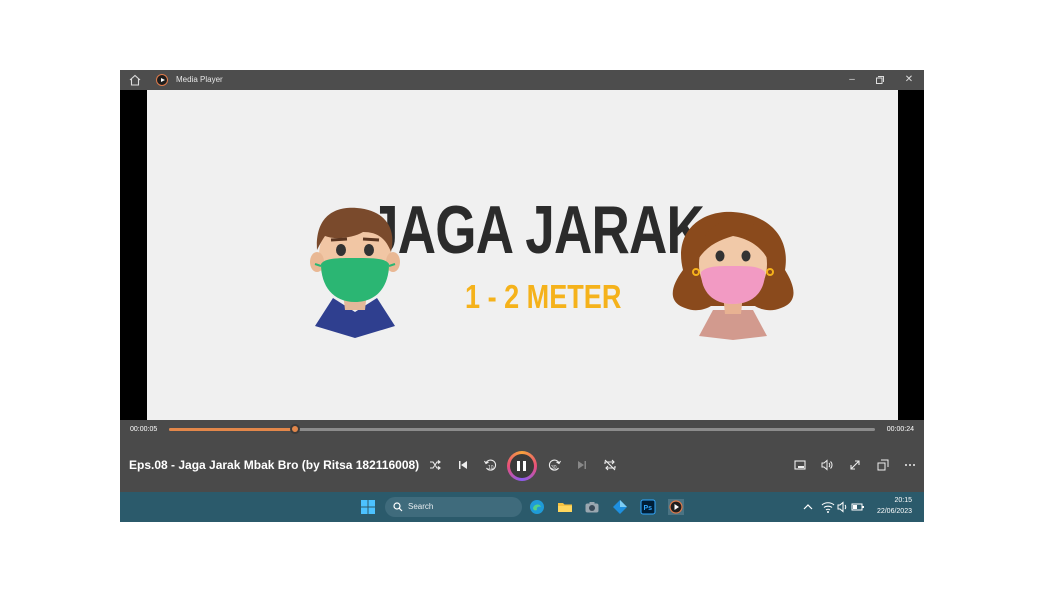 The width and height of the screenshot is (1063, 591). What do you see at coordinates (565, 507) in the screenshot?
I see `file-explorer-icon` at bounding box center [565, 507].